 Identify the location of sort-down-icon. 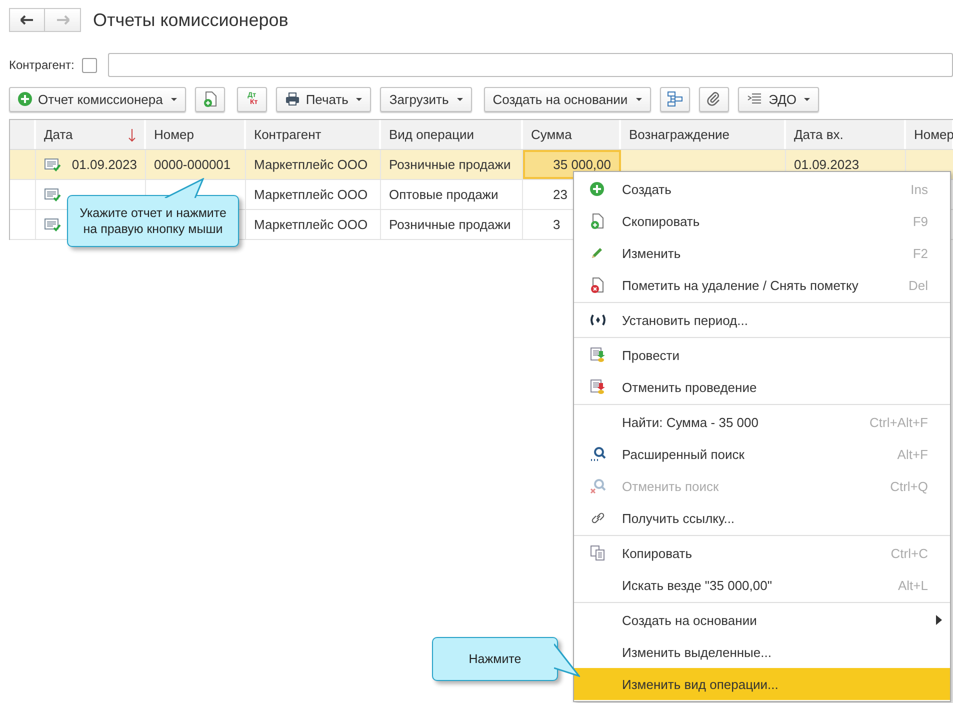
(132, 135).